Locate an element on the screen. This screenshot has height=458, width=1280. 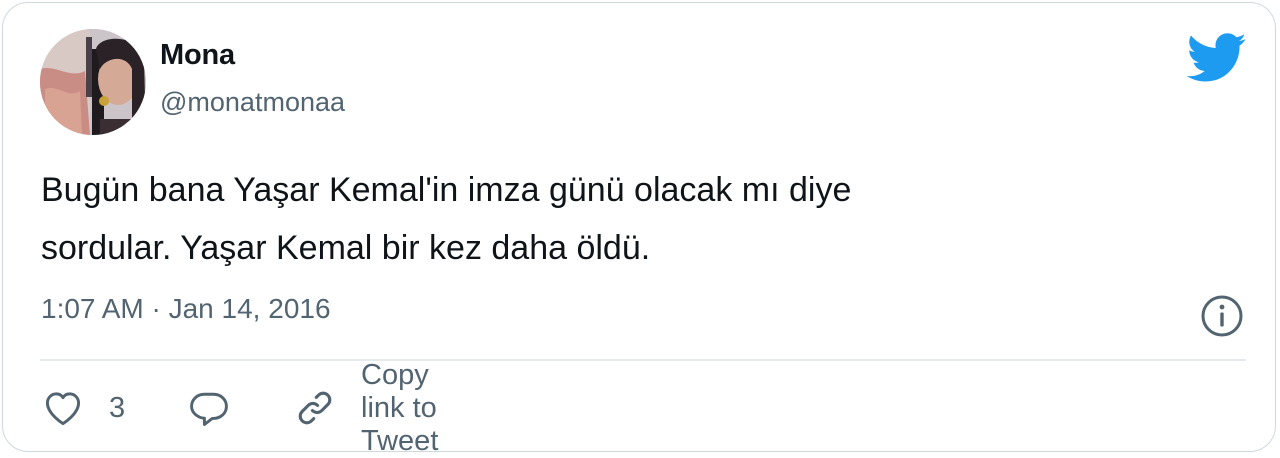
avatar-photo is located at coordinates (93, 82).